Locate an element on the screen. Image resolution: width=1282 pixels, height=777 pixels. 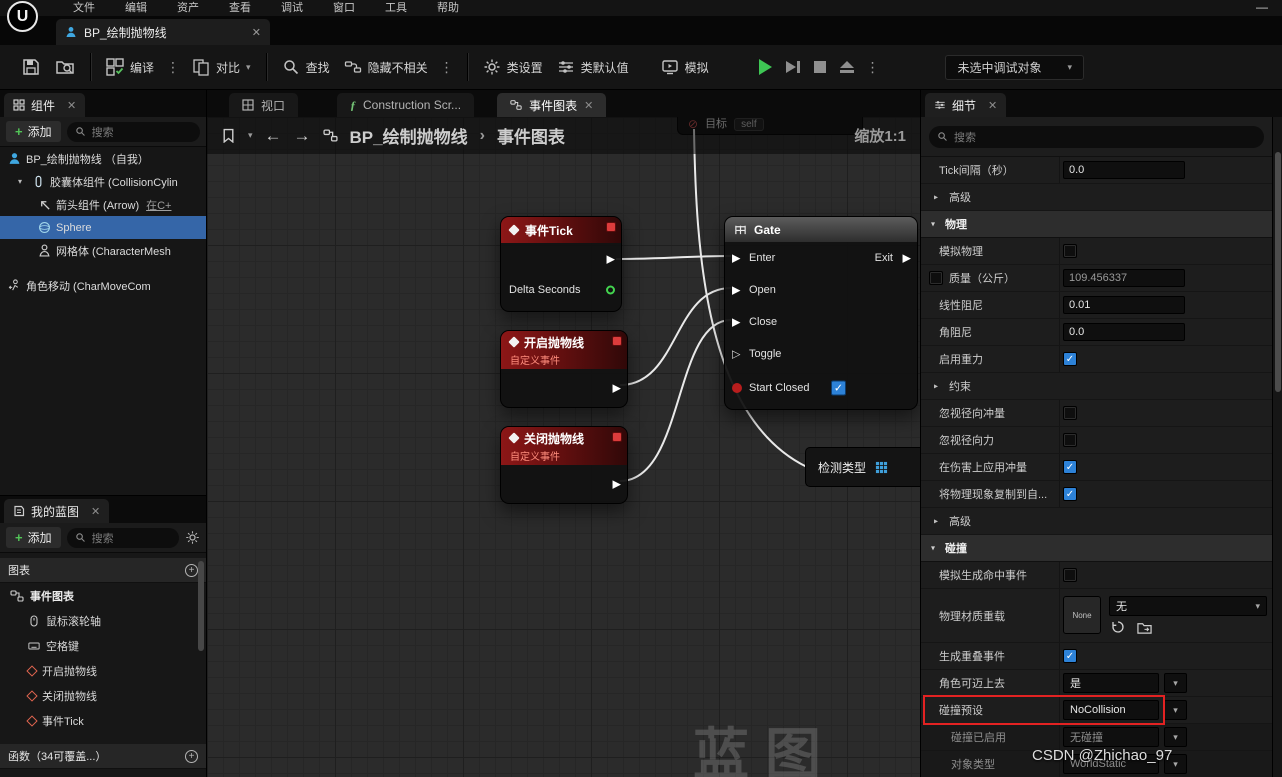
start-closed-checkbox: ✓ is located at coordinates (838, 388).